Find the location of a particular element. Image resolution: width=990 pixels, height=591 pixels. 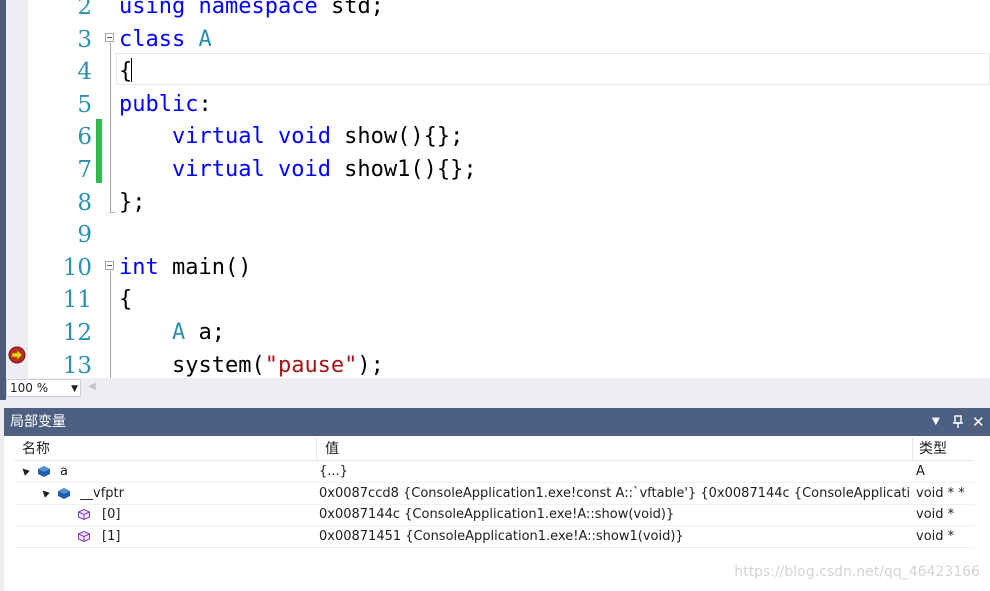

code-line: 10 int main() is located at coordinates (495, 268).